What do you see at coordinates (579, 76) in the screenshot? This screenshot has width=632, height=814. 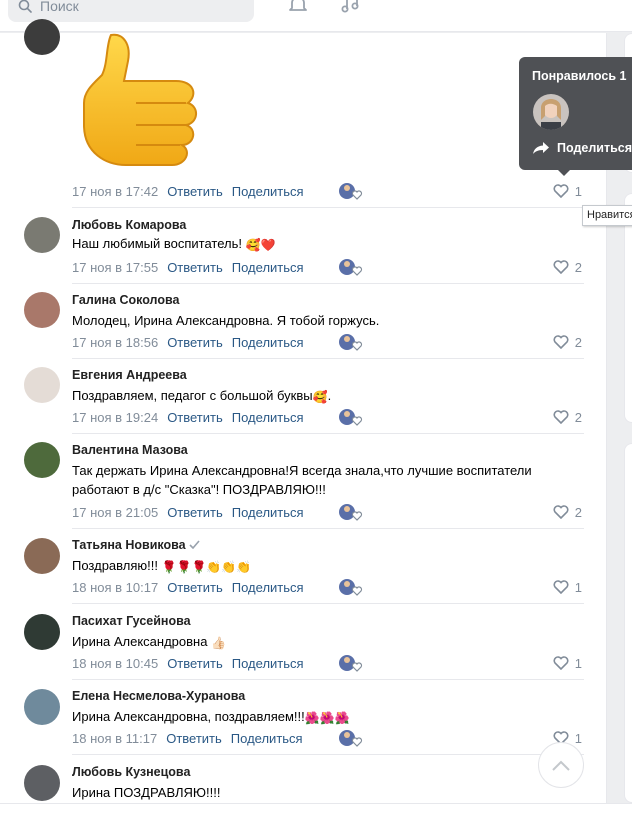 I see `tooltip-title: Понравилось 1` at bounding box center [579, 76].